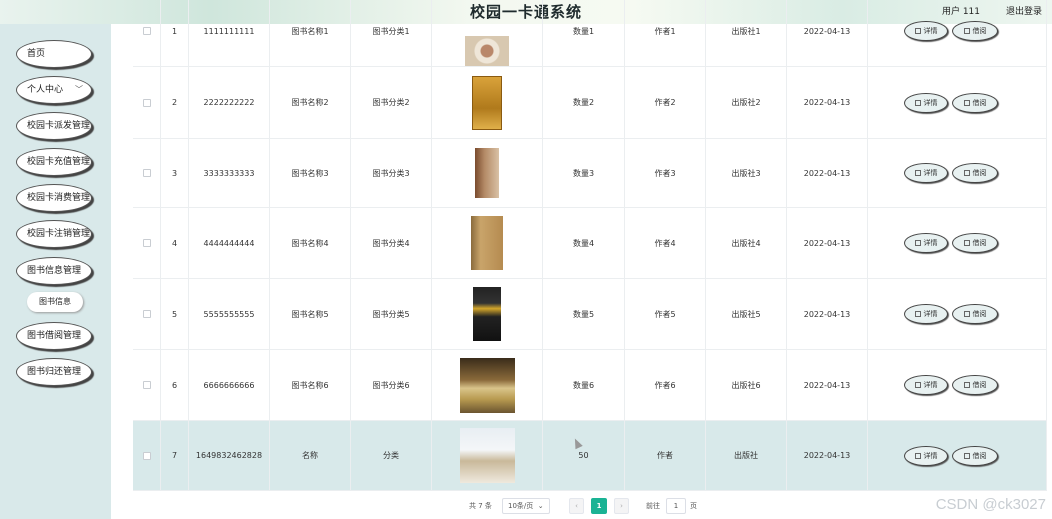  I want to click on cell-category: 图书分类5, so click(391, 314).